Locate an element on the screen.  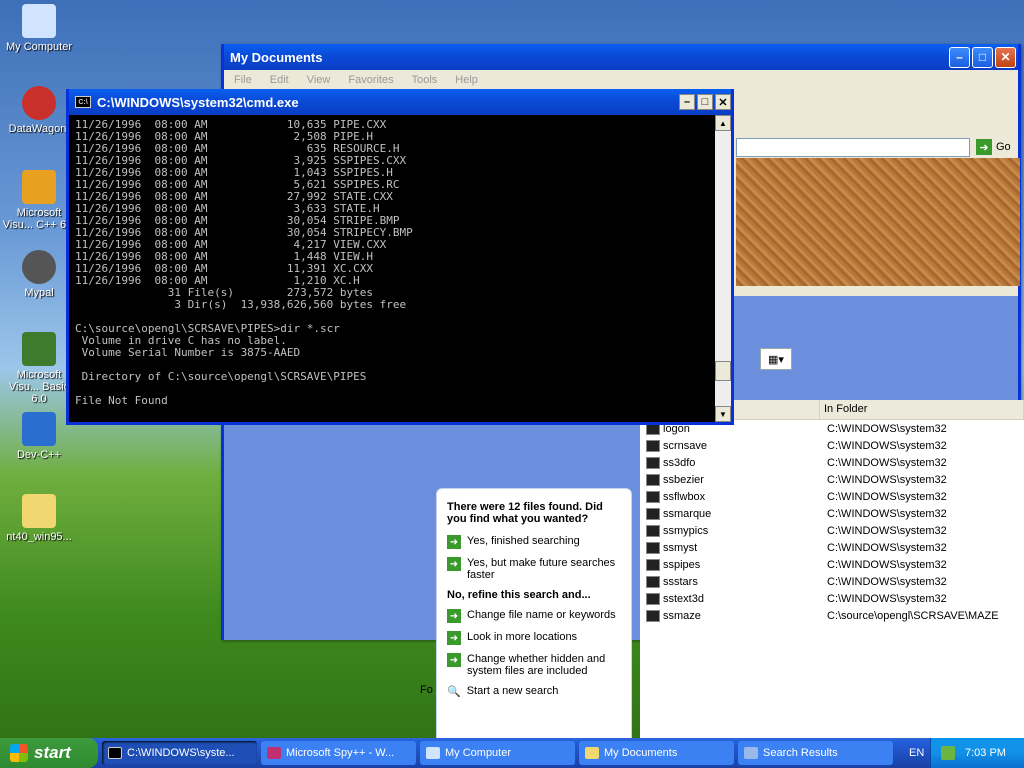
result-name: ssmarque is located at coordinates (687, 513).